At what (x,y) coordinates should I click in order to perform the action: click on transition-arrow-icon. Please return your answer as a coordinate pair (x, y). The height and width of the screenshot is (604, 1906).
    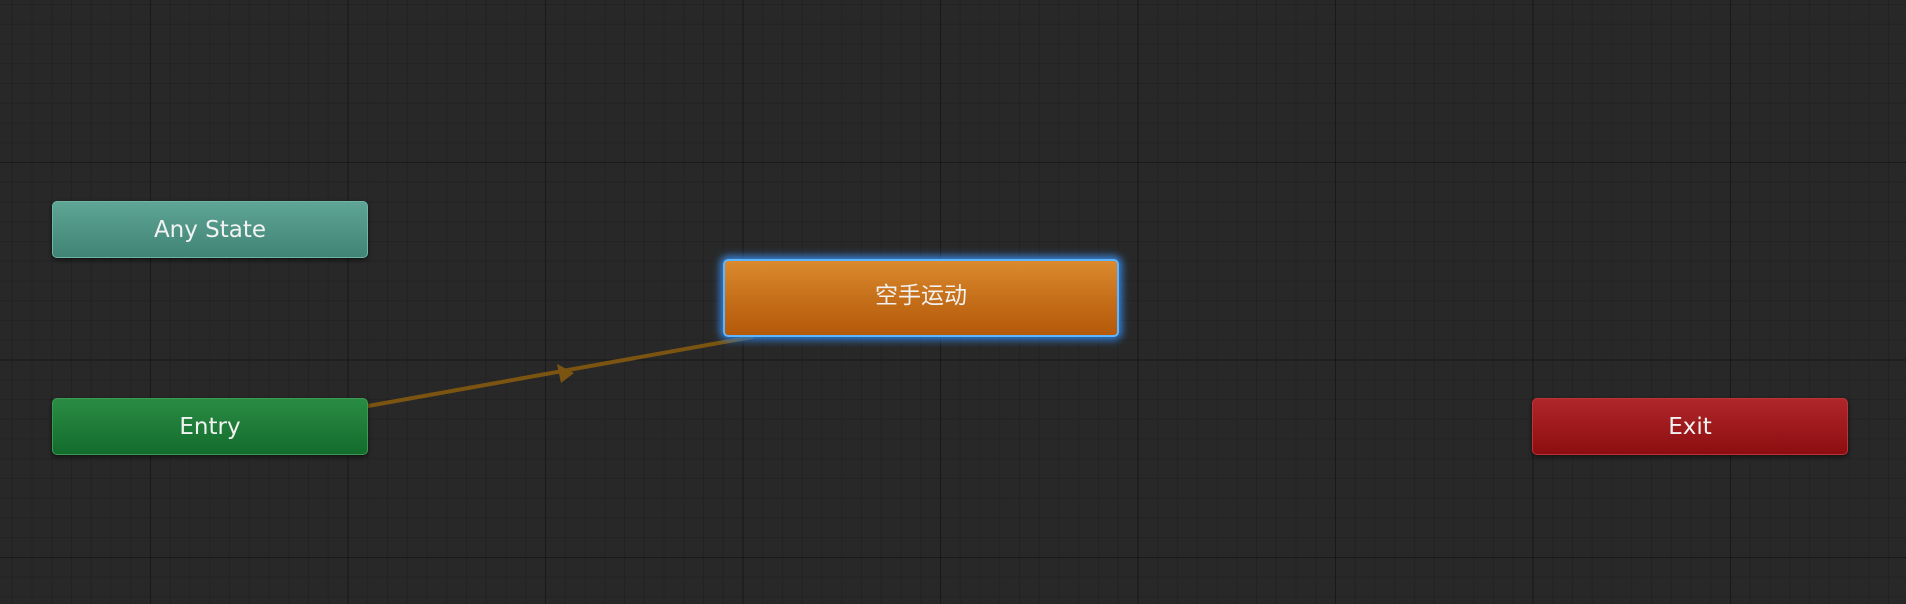
    Looking at the image, I should click on (565, 373).